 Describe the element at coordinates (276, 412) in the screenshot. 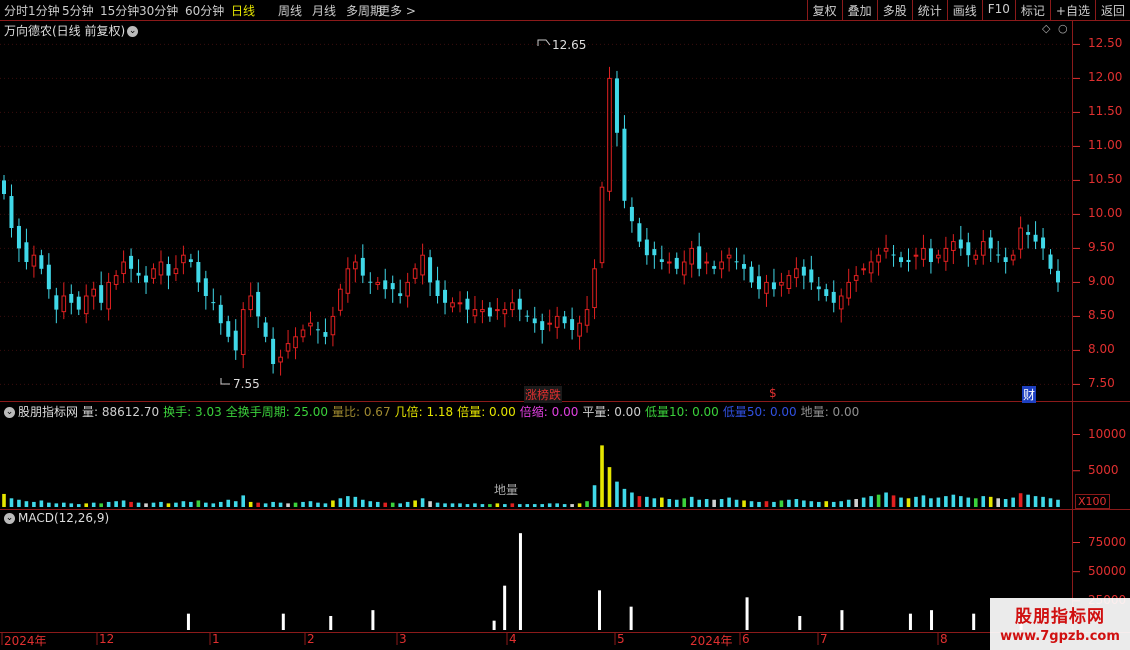

I see `volume-stat-2: 全换手周期: 25.00` at that location.